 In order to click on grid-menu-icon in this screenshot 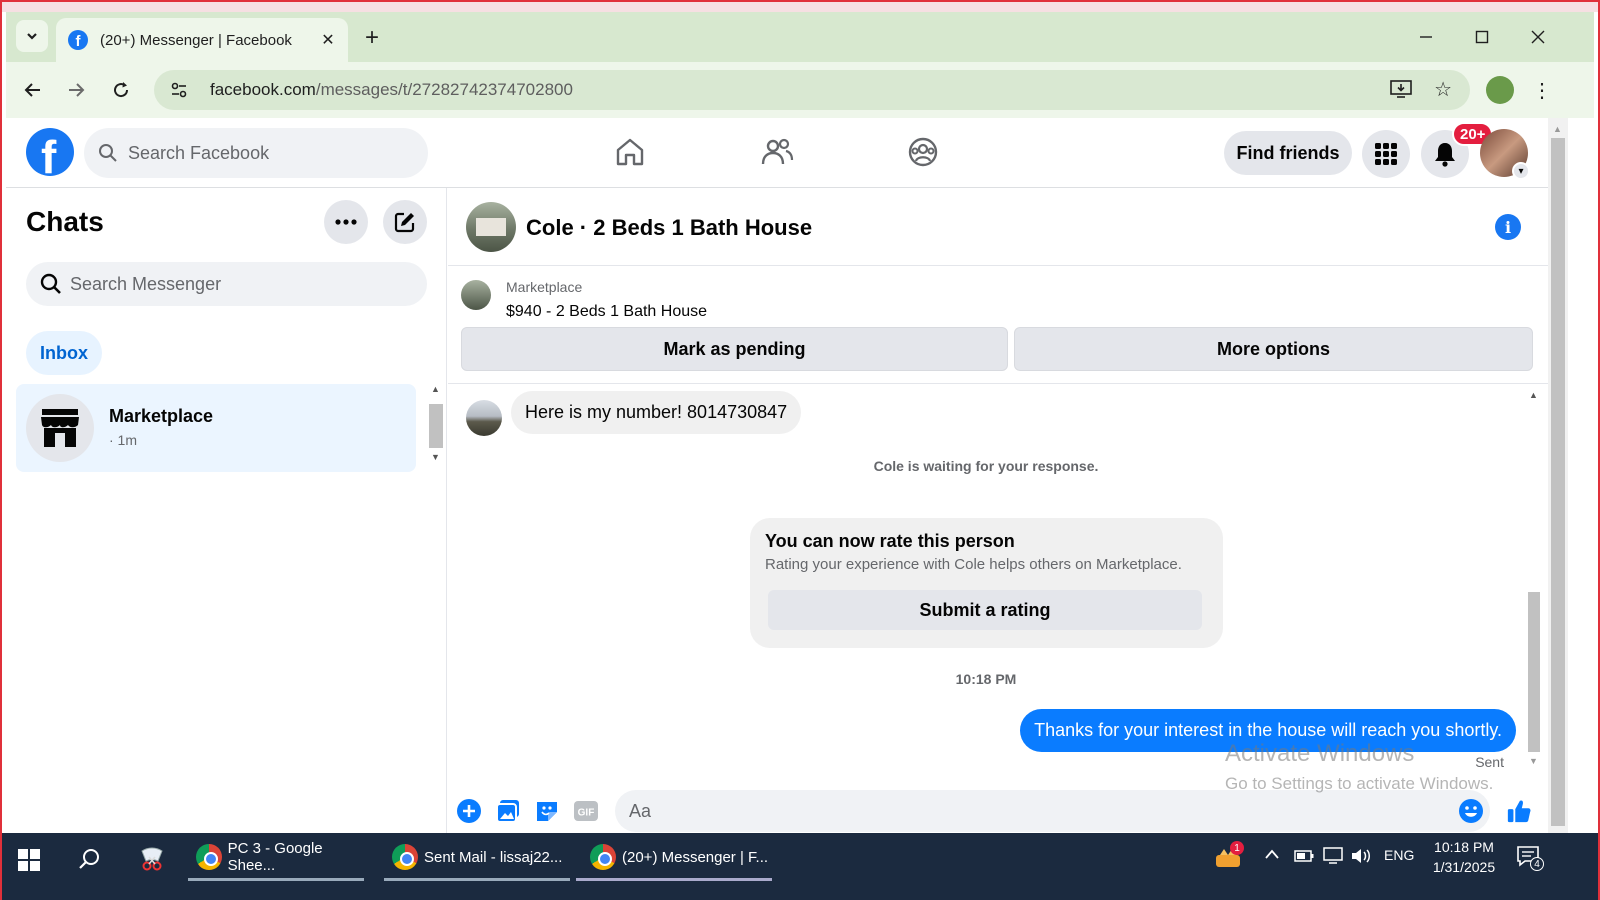, I will do `click(1386, 154)`.